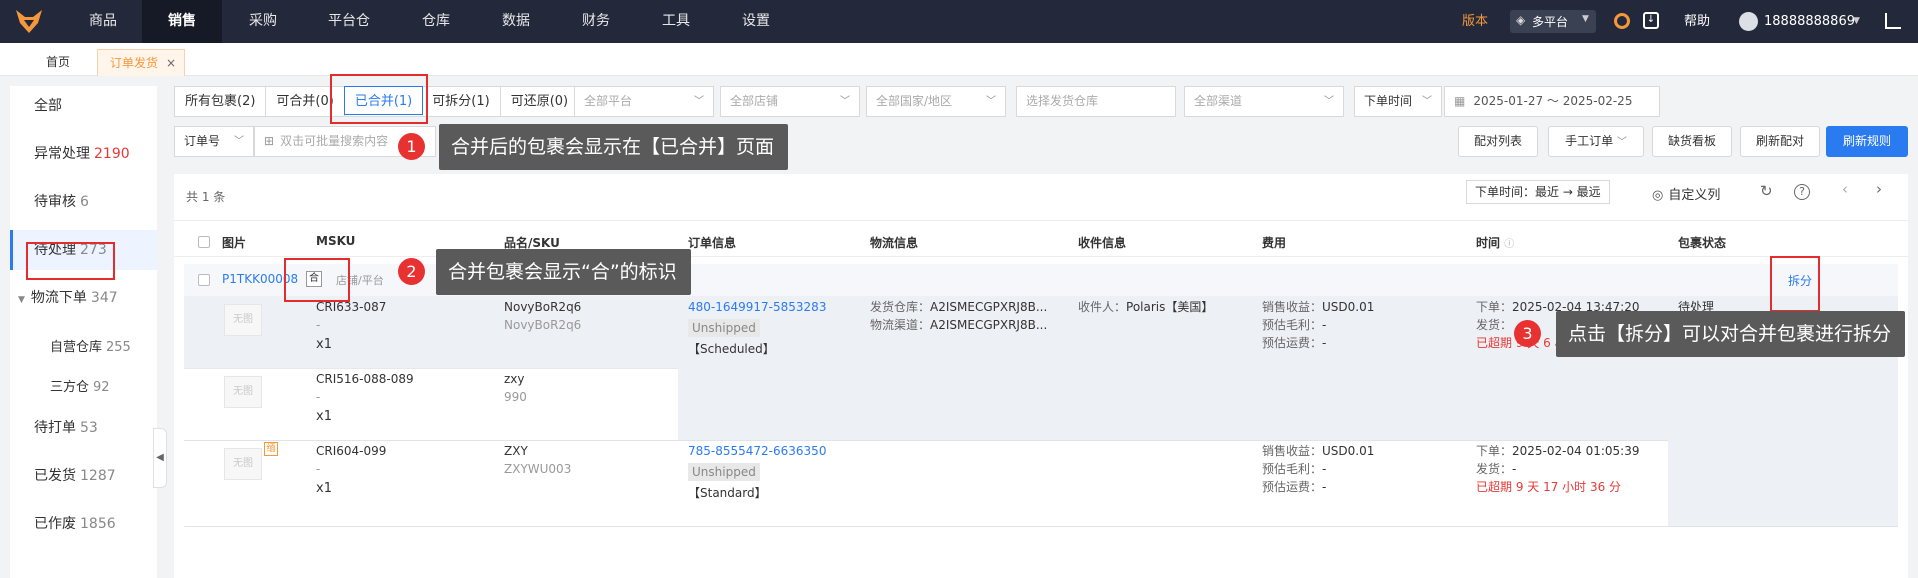 This screenshot has width=1918, height=578. Describe the element at coordinates (644, 101) in the screenshot. I see `platform-select: 全部平台 ﹀` at that location.